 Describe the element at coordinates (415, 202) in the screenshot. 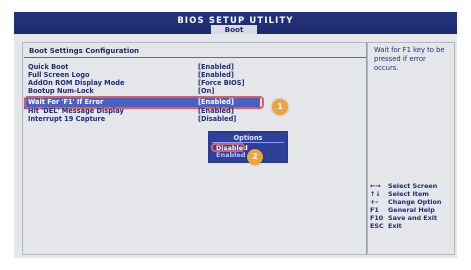

I see `legend-desc: Change Option` at that location.